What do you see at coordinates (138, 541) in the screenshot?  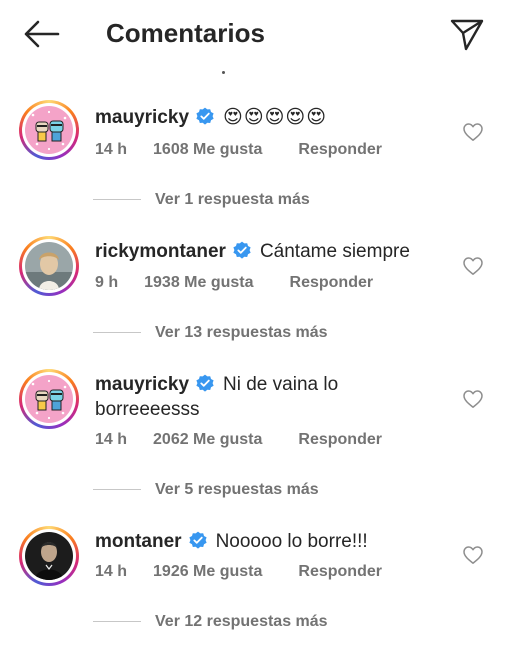 I see `comment-username: montaner` at bounding box center [138, 541].